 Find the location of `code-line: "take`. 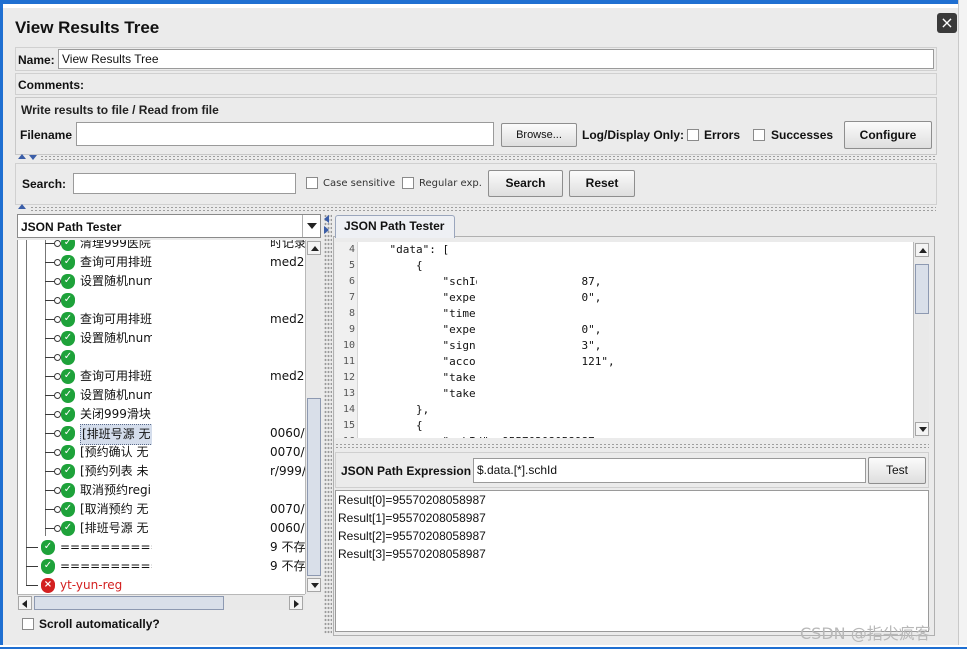

code-line: "take is located at coordinates (419, 393).